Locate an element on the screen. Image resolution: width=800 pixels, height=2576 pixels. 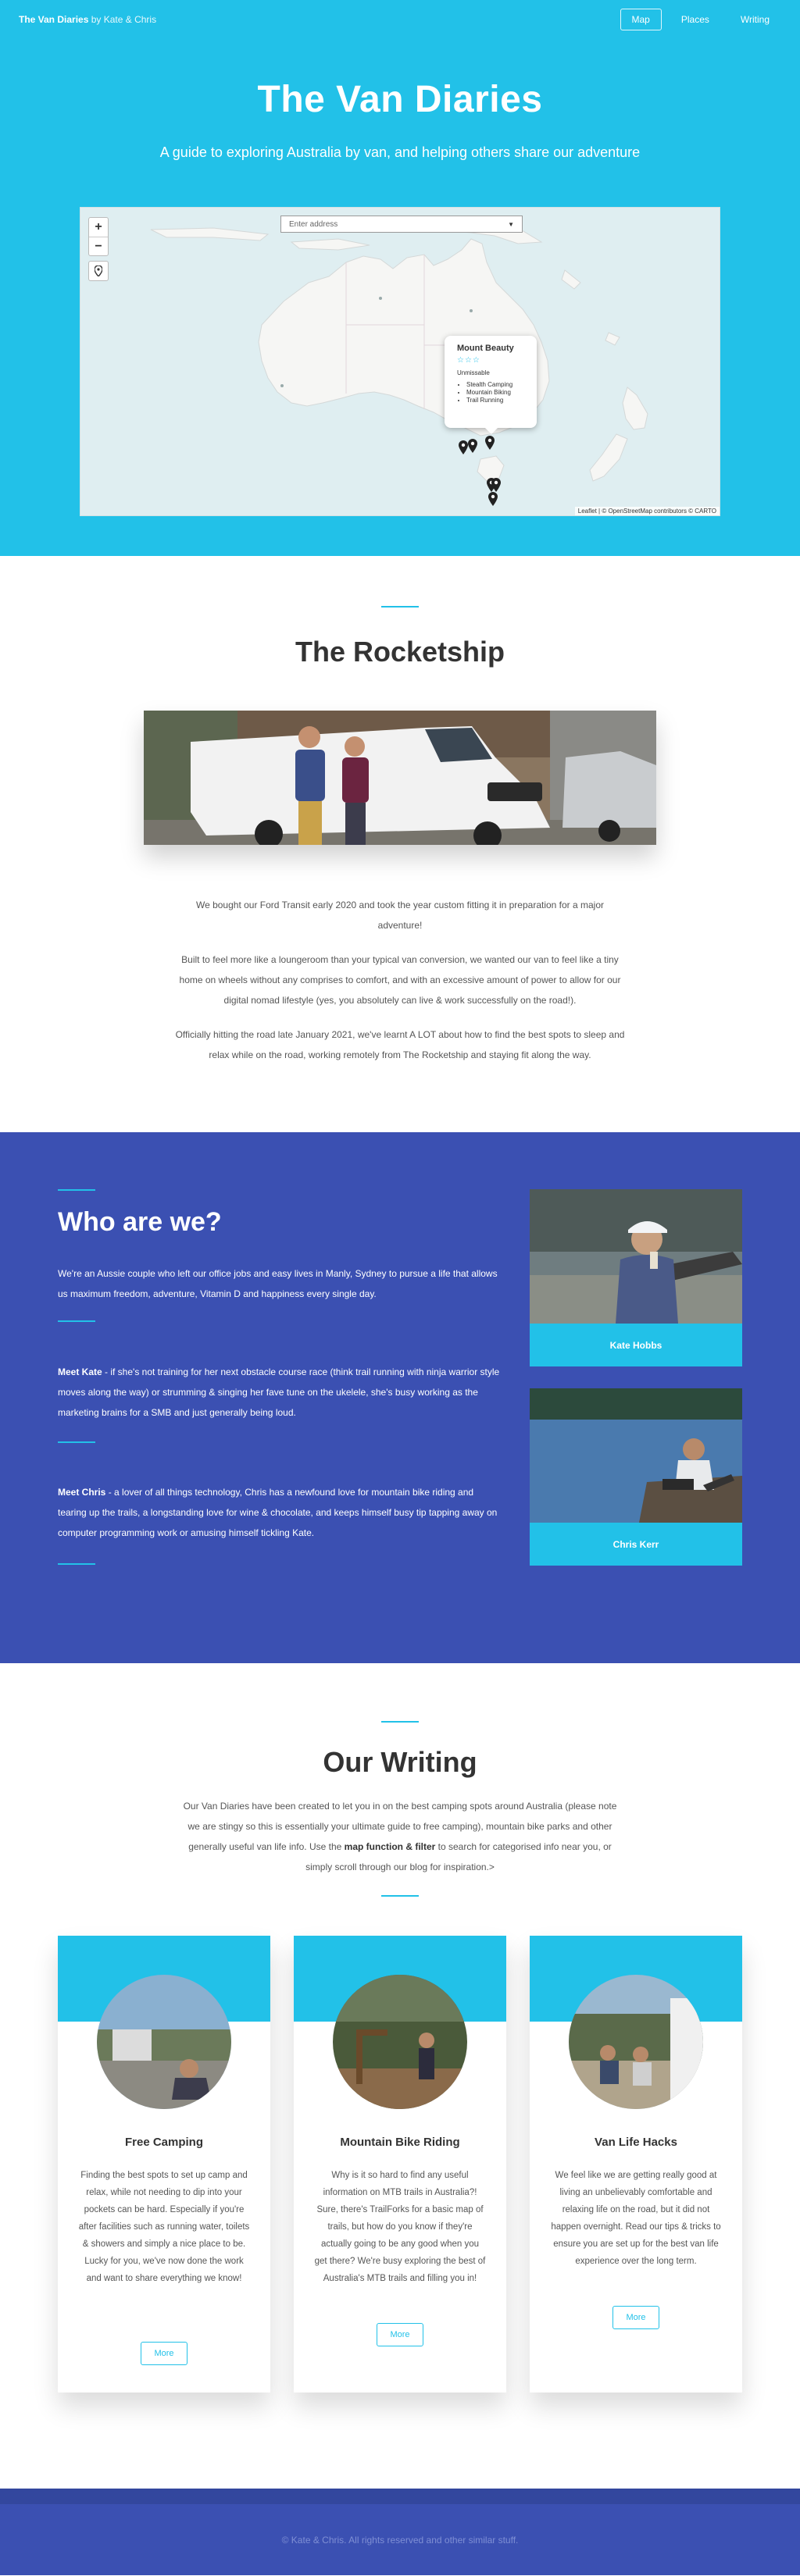
map-tiles is located at coordinates (399, 350).